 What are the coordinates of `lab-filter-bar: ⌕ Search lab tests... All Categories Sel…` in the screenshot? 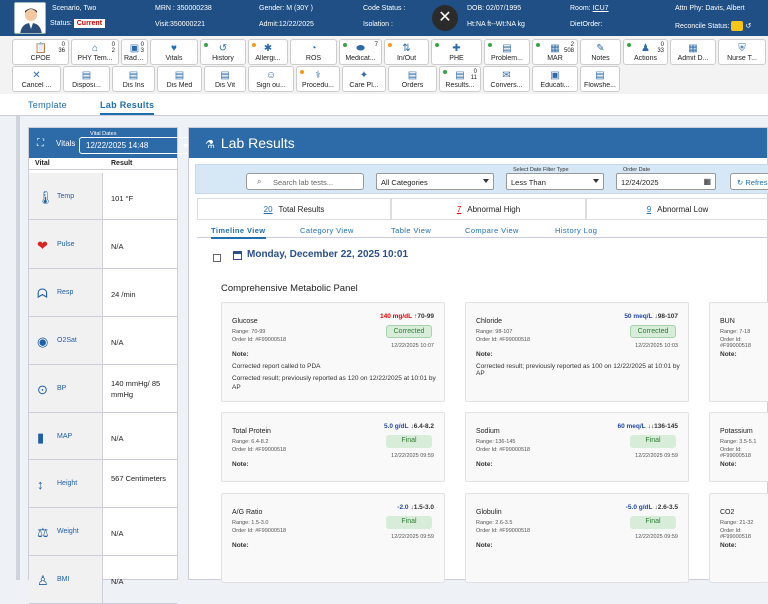 It's located at (481, 179).